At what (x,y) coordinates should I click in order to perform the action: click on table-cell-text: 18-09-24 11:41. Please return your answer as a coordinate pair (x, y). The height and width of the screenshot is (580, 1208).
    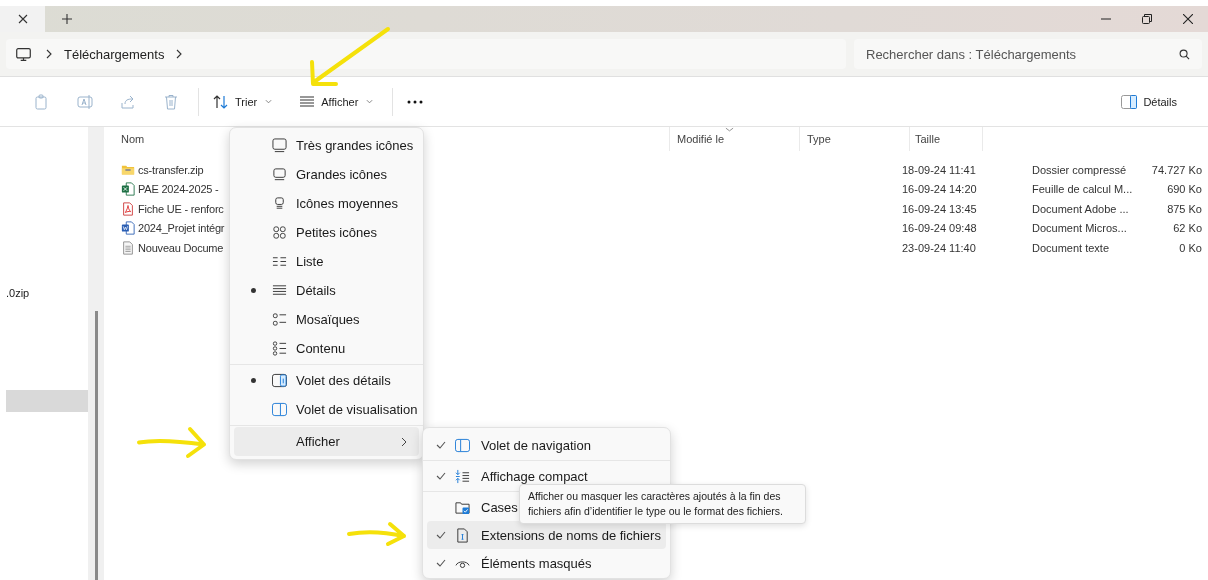
    Looking at the image, I should click on (939, 169).